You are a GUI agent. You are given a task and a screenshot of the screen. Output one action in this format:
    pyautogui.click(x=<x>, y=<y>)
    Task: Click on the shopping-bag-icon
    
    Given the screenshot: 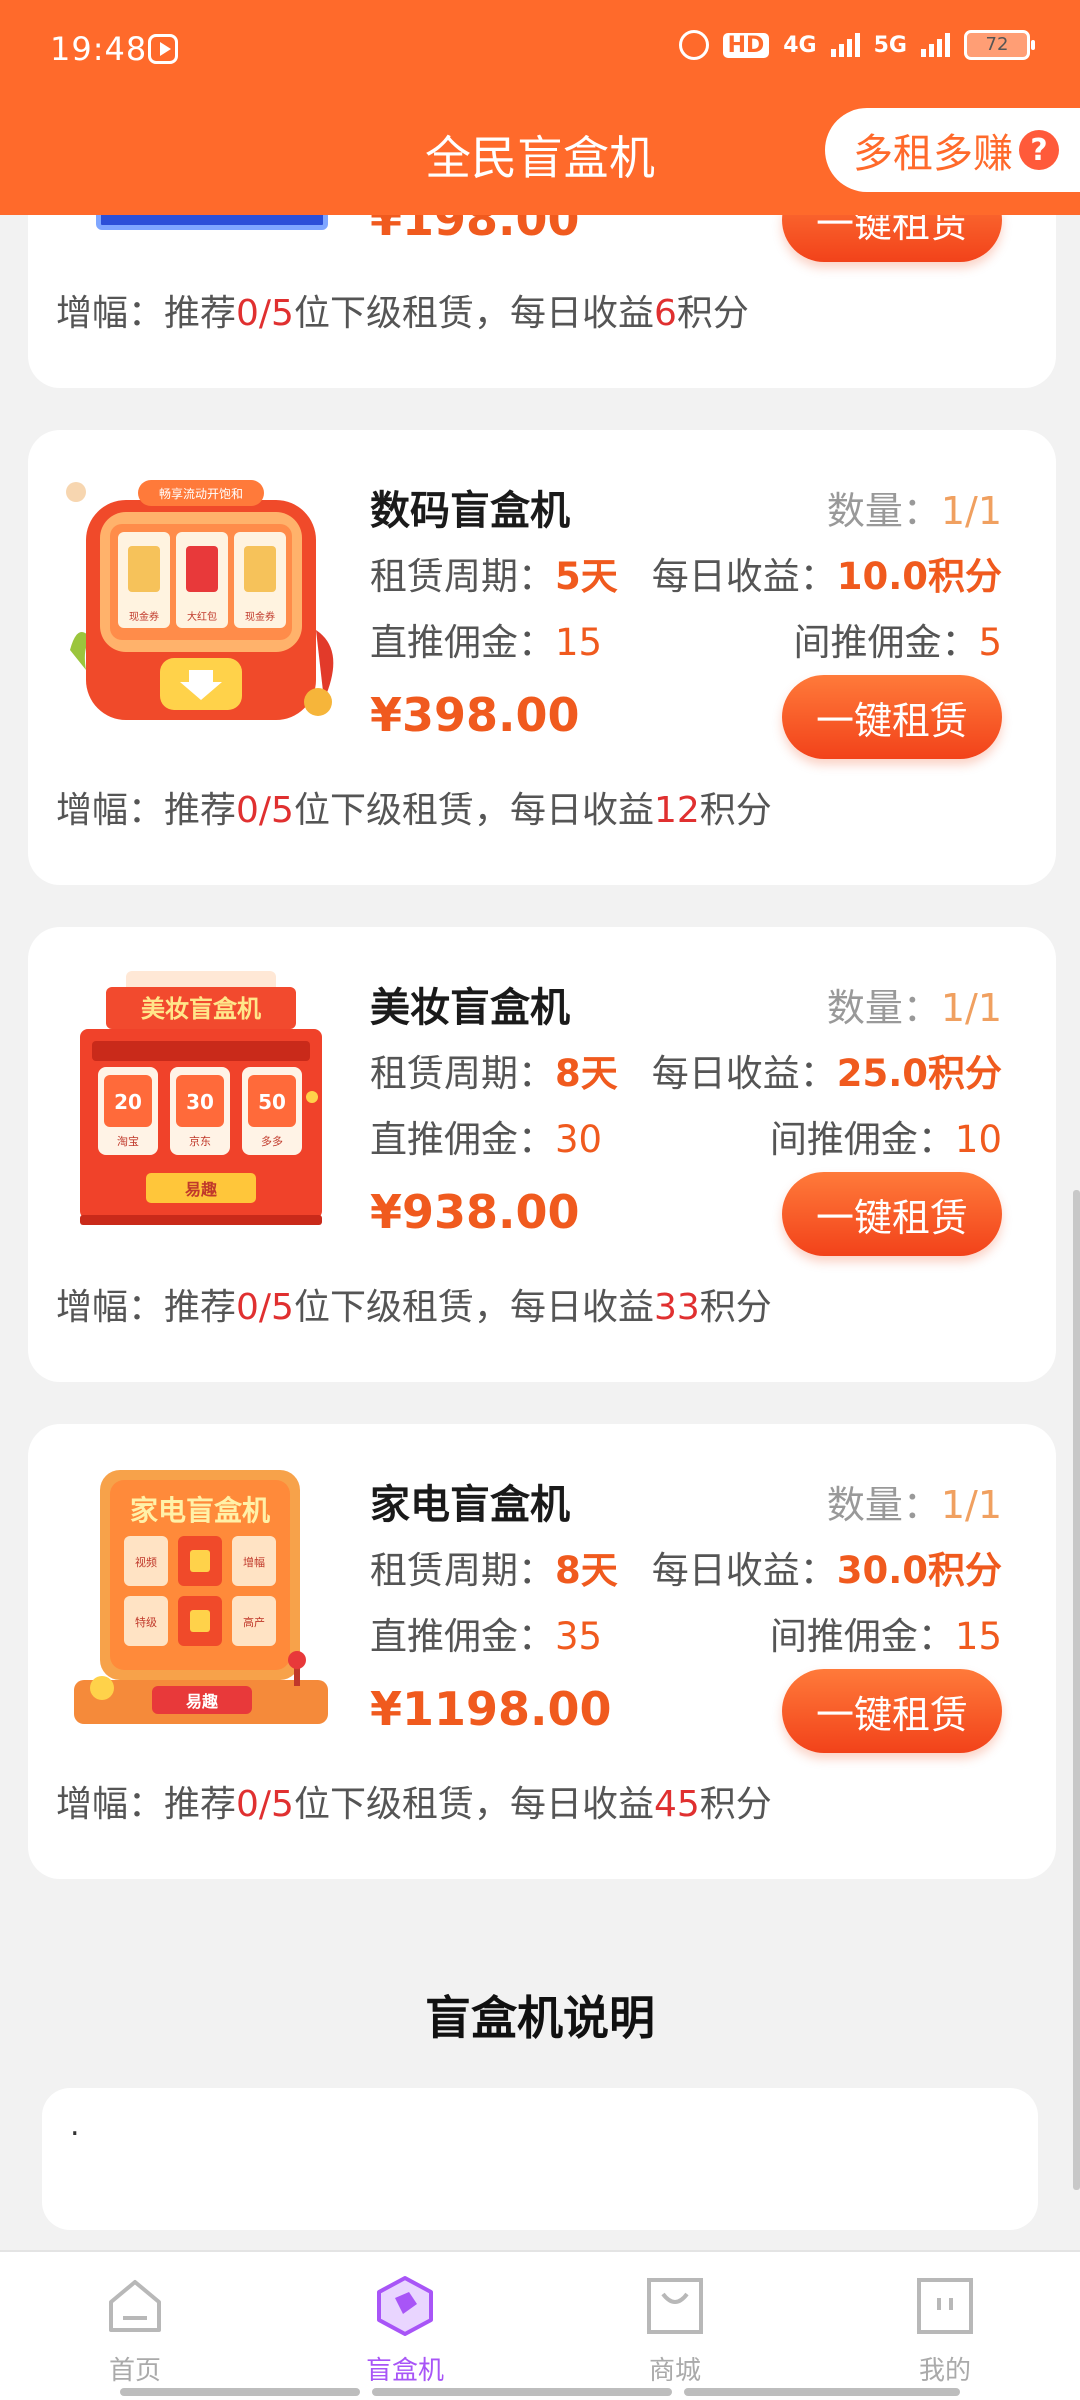 What is the action you would take?
    pyautogui.click(x=675, y=2306)
    